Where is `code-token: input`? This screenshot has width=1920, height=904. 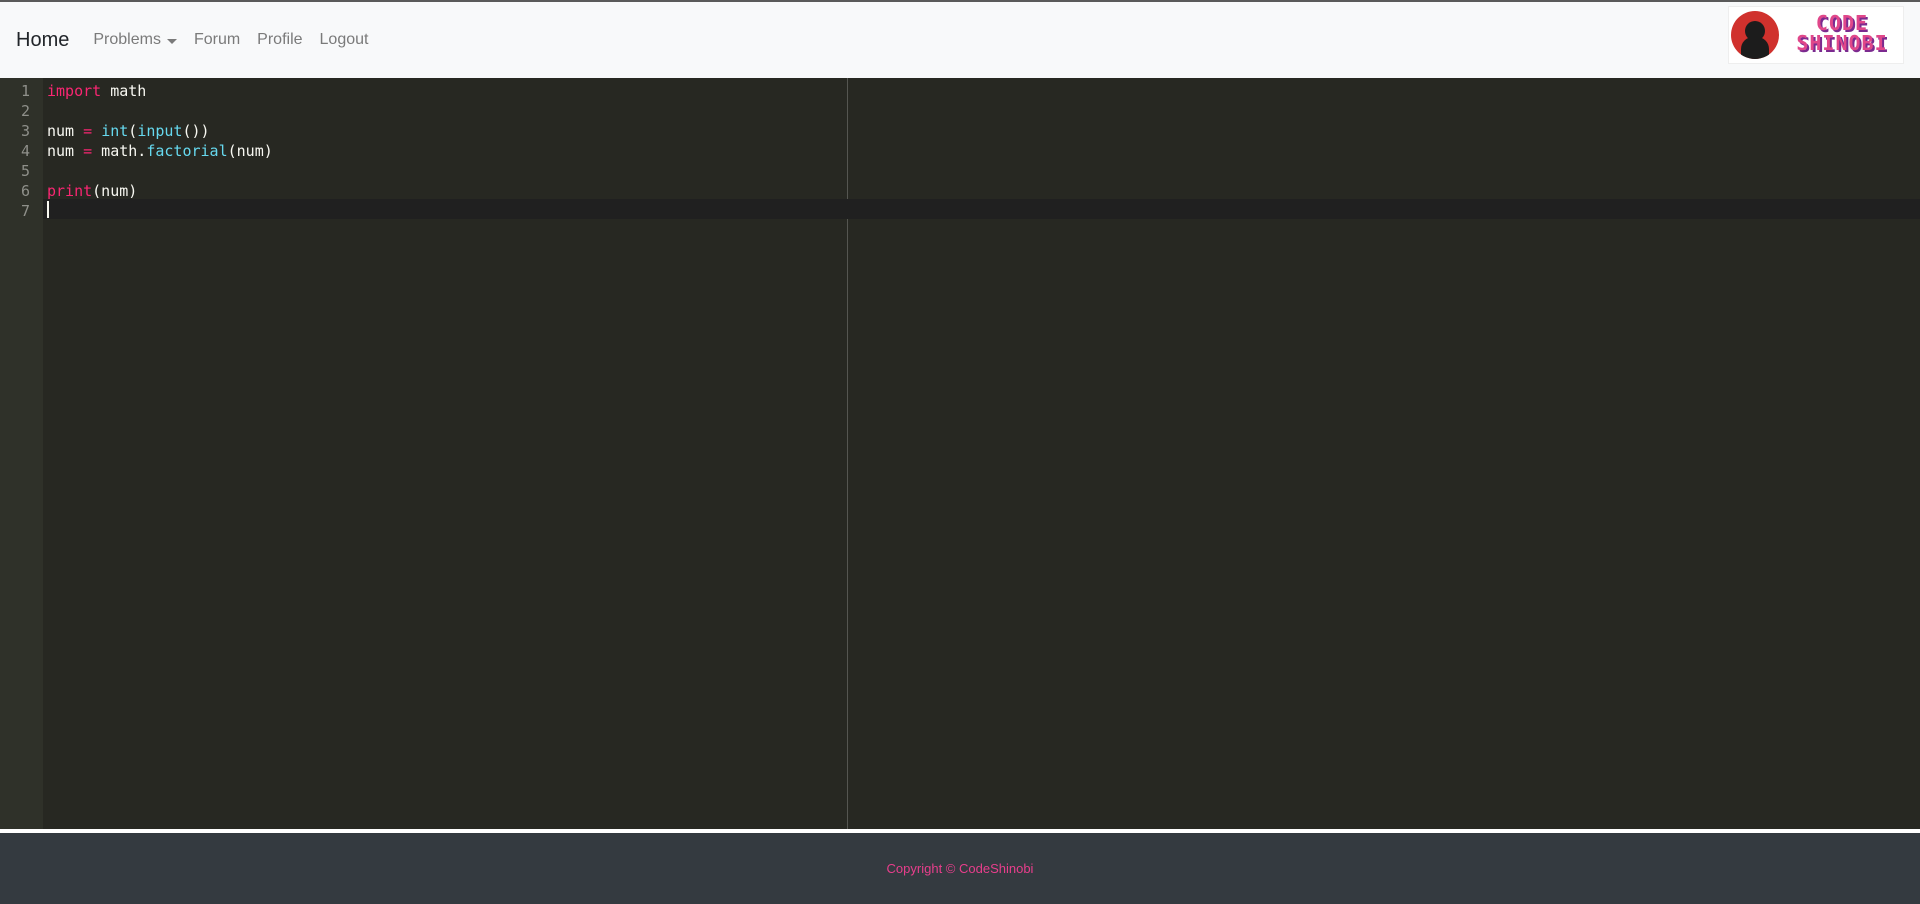 code-token: input is located at coordinates (160, 131).